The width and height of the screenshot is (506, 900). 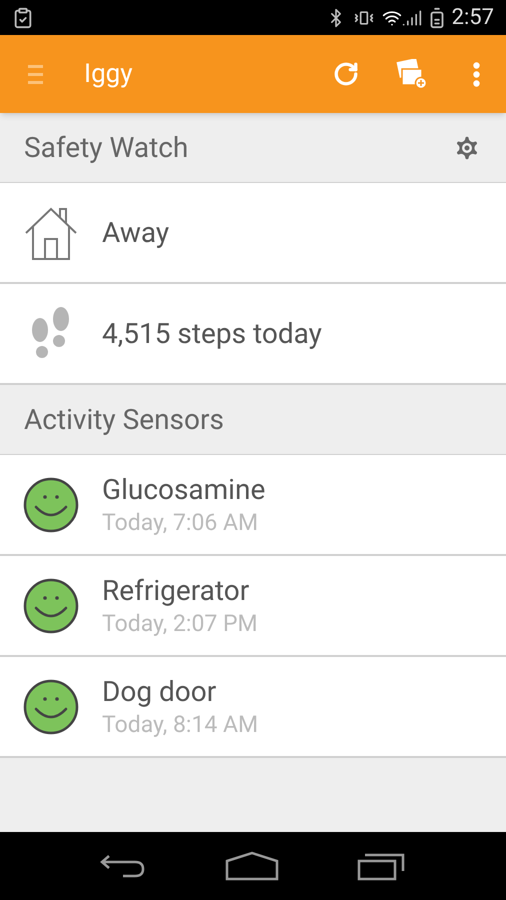 I want to click on sensor-row: Refrigerator Today, 2:07 PM, so click(x=253, y=606).